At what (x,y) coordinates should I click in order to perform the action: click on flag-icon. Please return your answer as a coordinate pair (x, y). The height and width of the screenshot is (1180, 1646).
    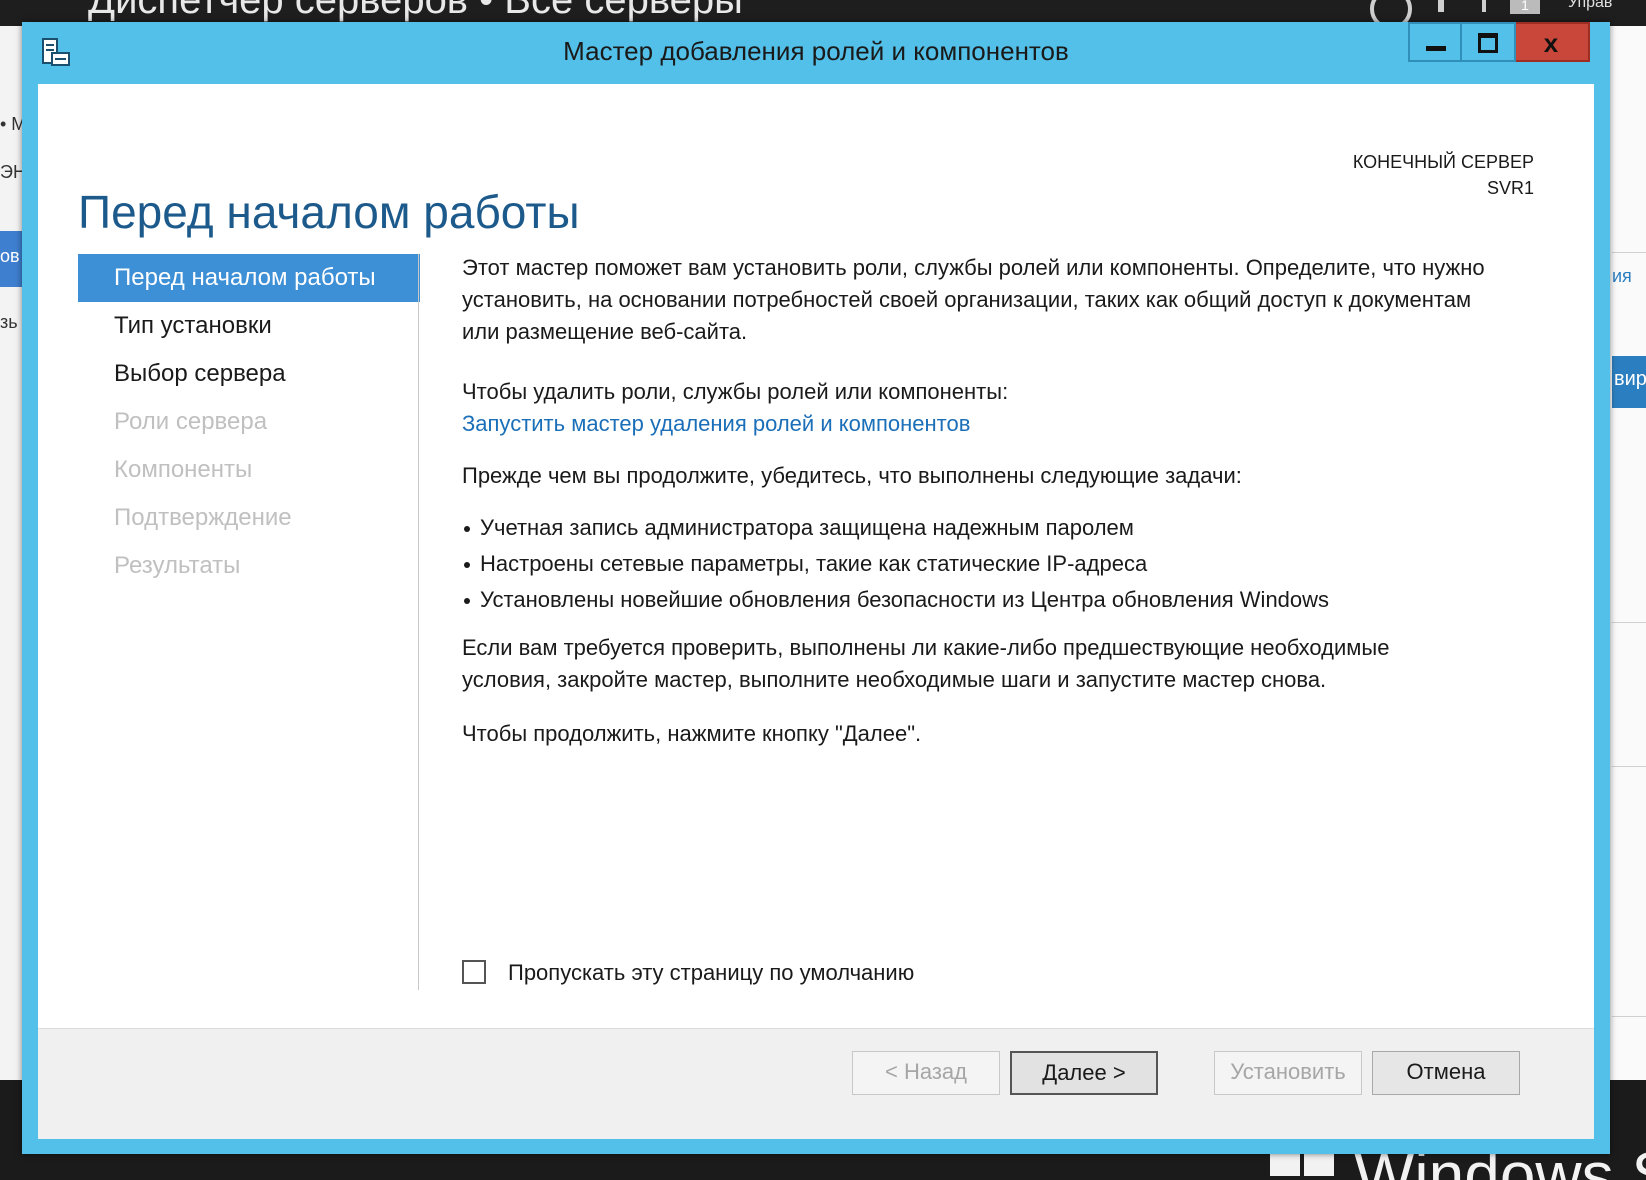
    Looking at the image, I should click on (1484, 6).